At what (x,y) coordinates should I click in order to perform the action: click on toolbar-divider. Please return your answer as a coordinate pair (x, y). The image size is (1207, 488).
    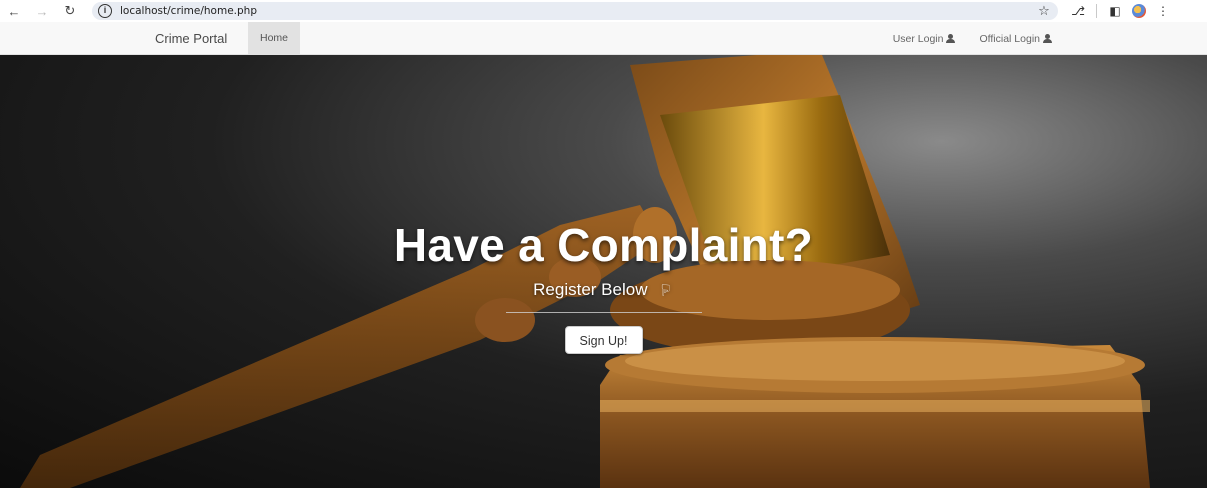
    Looking at the image, I should click on (1096, 11).